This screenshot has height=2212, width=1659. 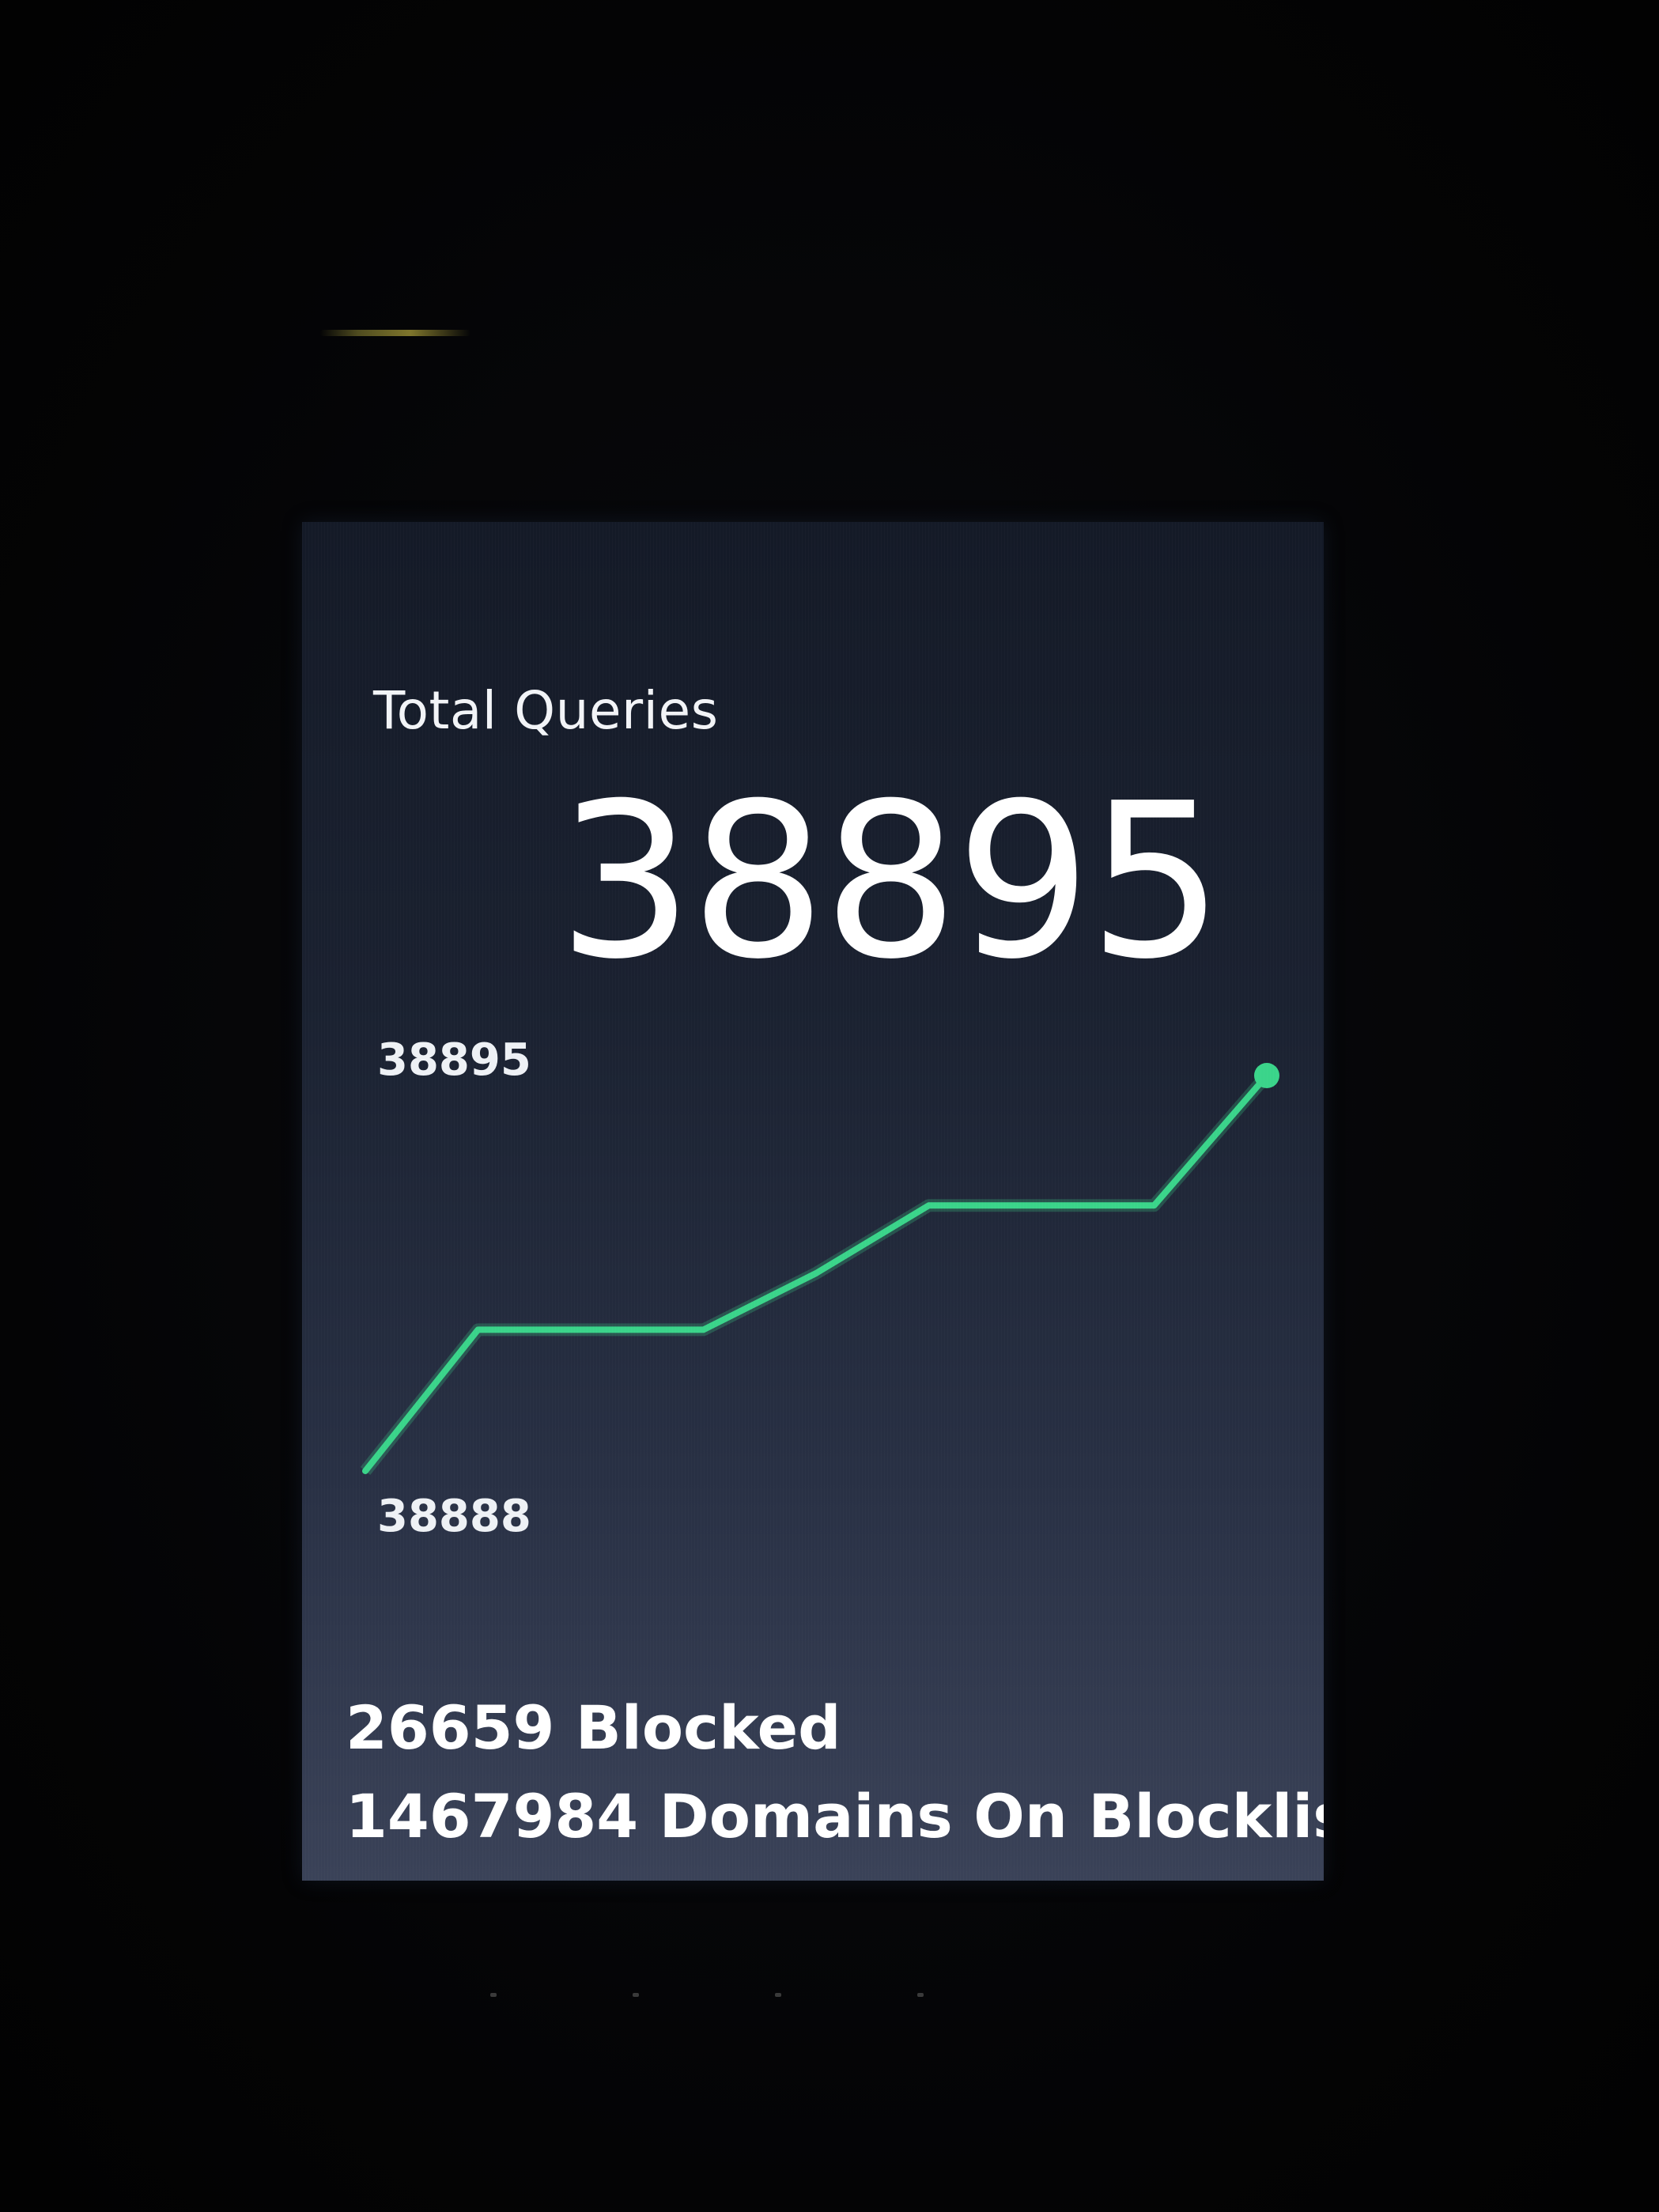 I want to click on queries-line-chart, so click(x=819, y=1269).